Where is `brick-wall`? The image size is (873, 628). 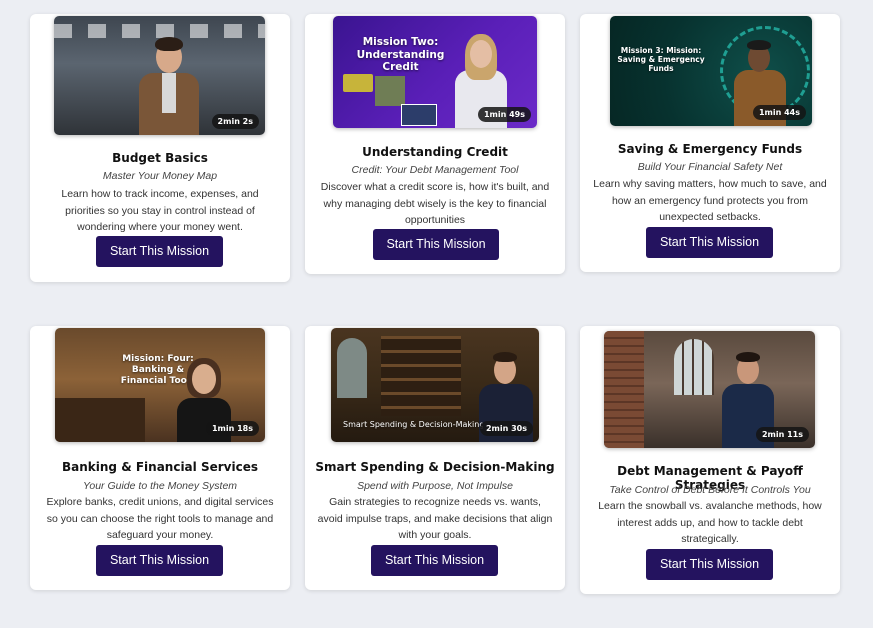
brick-wall is located at coordinates (624, 389).